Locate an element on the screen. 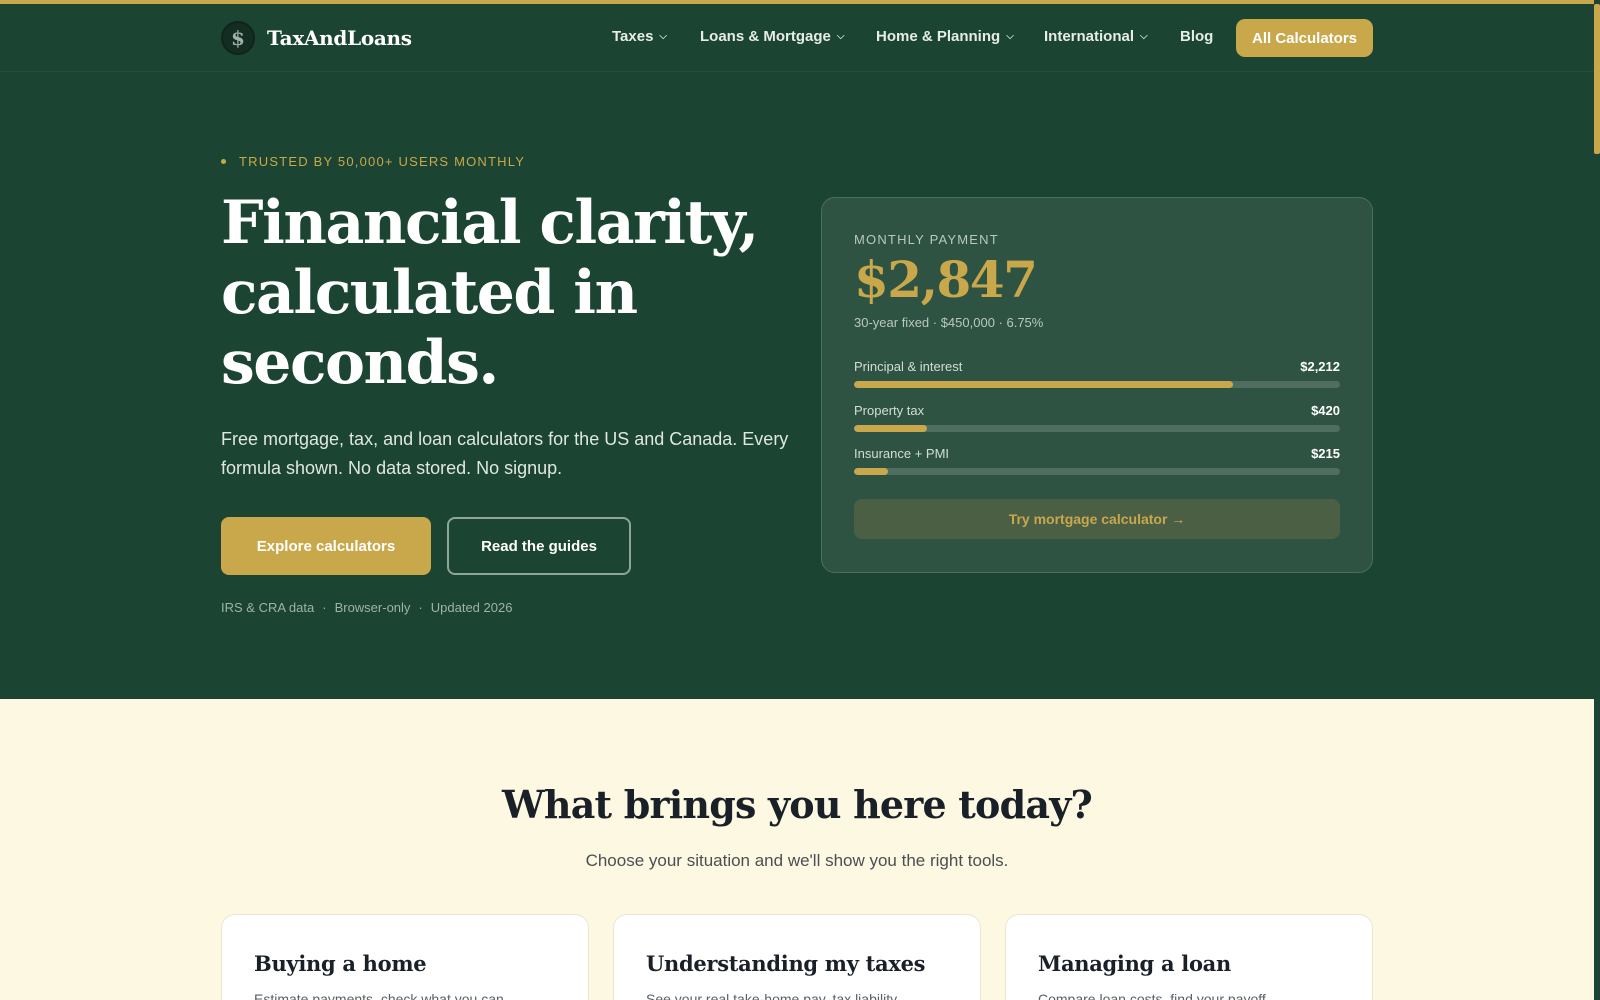 The width and height of the screenshot is (1600, 1000). situation-card-desc: Estimate payments, check what you can is located at coordinates (379, 995).